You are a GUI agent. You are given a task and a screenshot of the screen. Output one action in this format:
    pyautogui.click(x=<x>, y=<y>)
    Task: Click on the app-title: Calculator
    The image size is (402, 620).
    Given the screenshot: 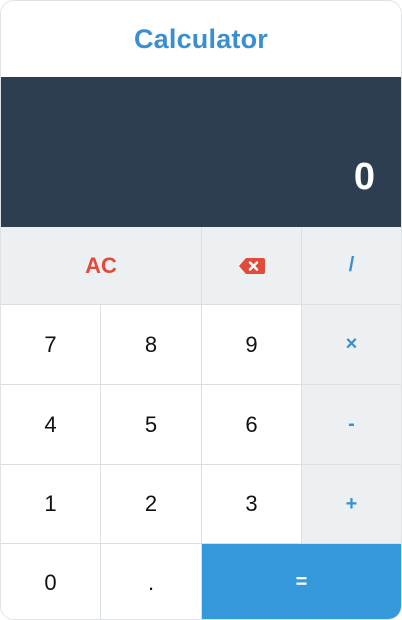 What is the action you would take?
    pyautogui.click(x=201, y=38)
    